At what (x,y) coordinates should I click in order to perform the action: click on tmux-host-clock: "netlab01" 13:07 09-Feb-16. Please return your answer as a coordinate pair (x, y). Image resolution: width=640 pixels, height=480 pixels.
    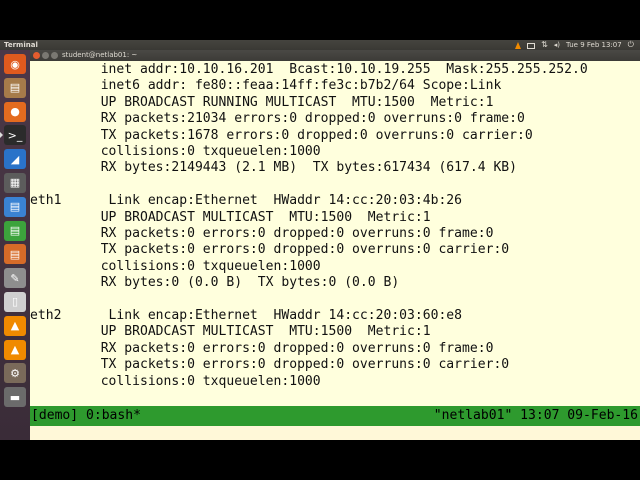
    Looking at the image, I should click on (535, 415).